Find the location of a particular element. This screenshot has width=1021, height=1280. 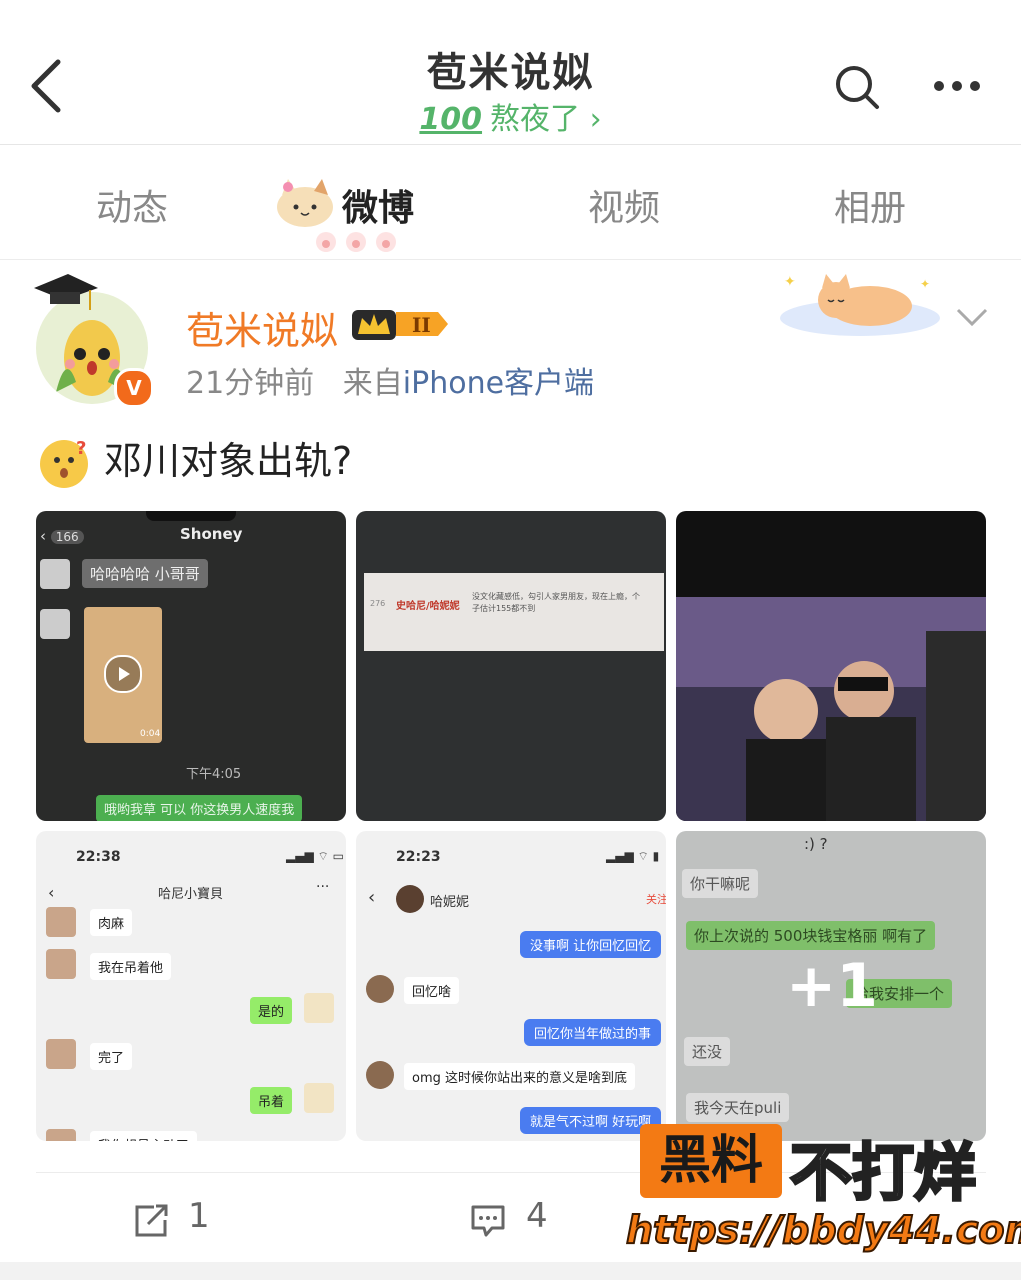

profile-tabs: 动态 微博 视频 相册 is located at coordinates (510, 202).